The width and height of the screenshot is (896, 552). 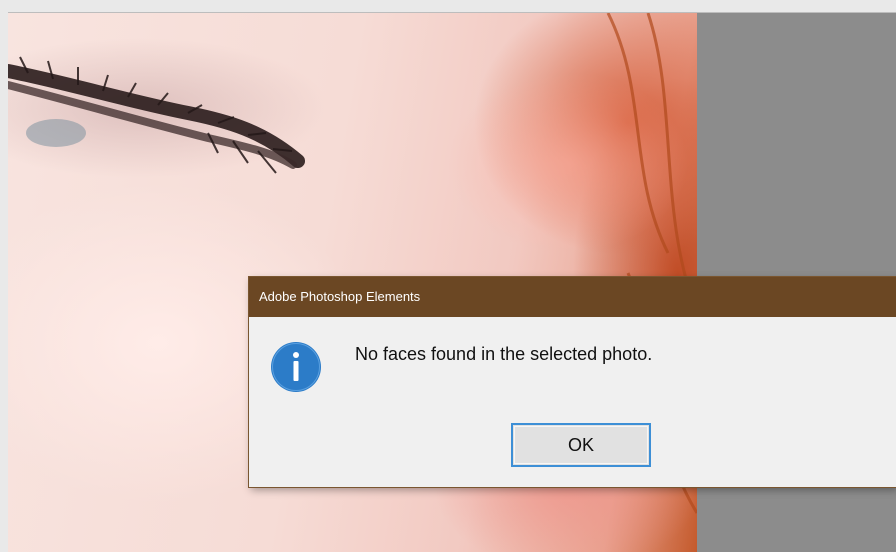 I want to click on dialog-message: No faces found in the selected photo., so click(x=504, y=354).